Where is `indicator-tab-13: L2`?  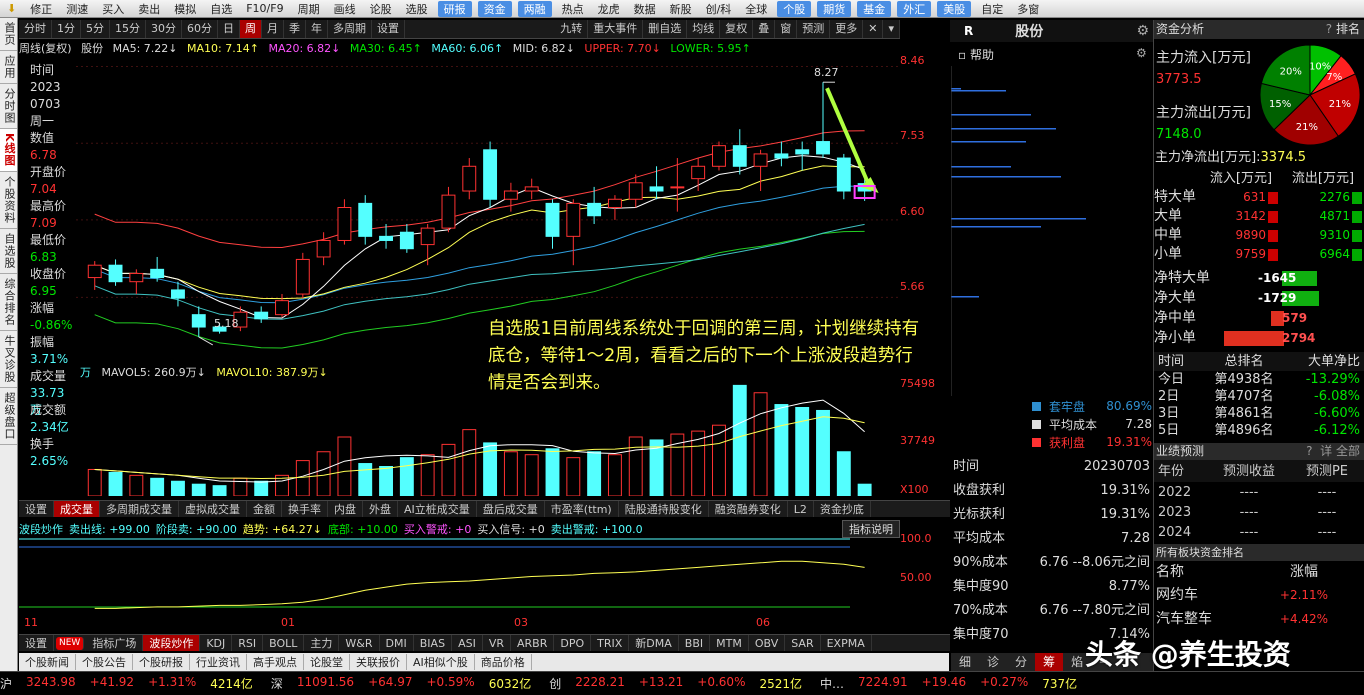
indicator-tab-13: L2 is located at coordinates (801, 509).